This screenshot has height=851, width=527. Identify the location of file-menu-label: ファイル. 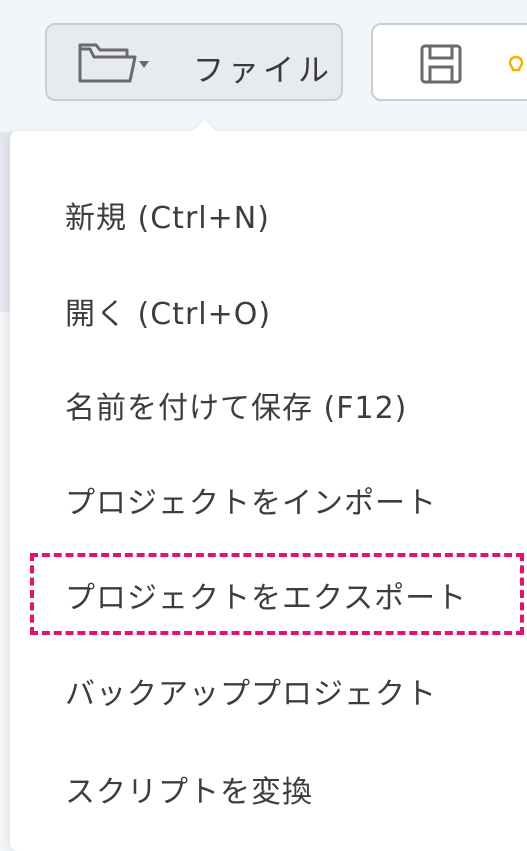
(263, 71).